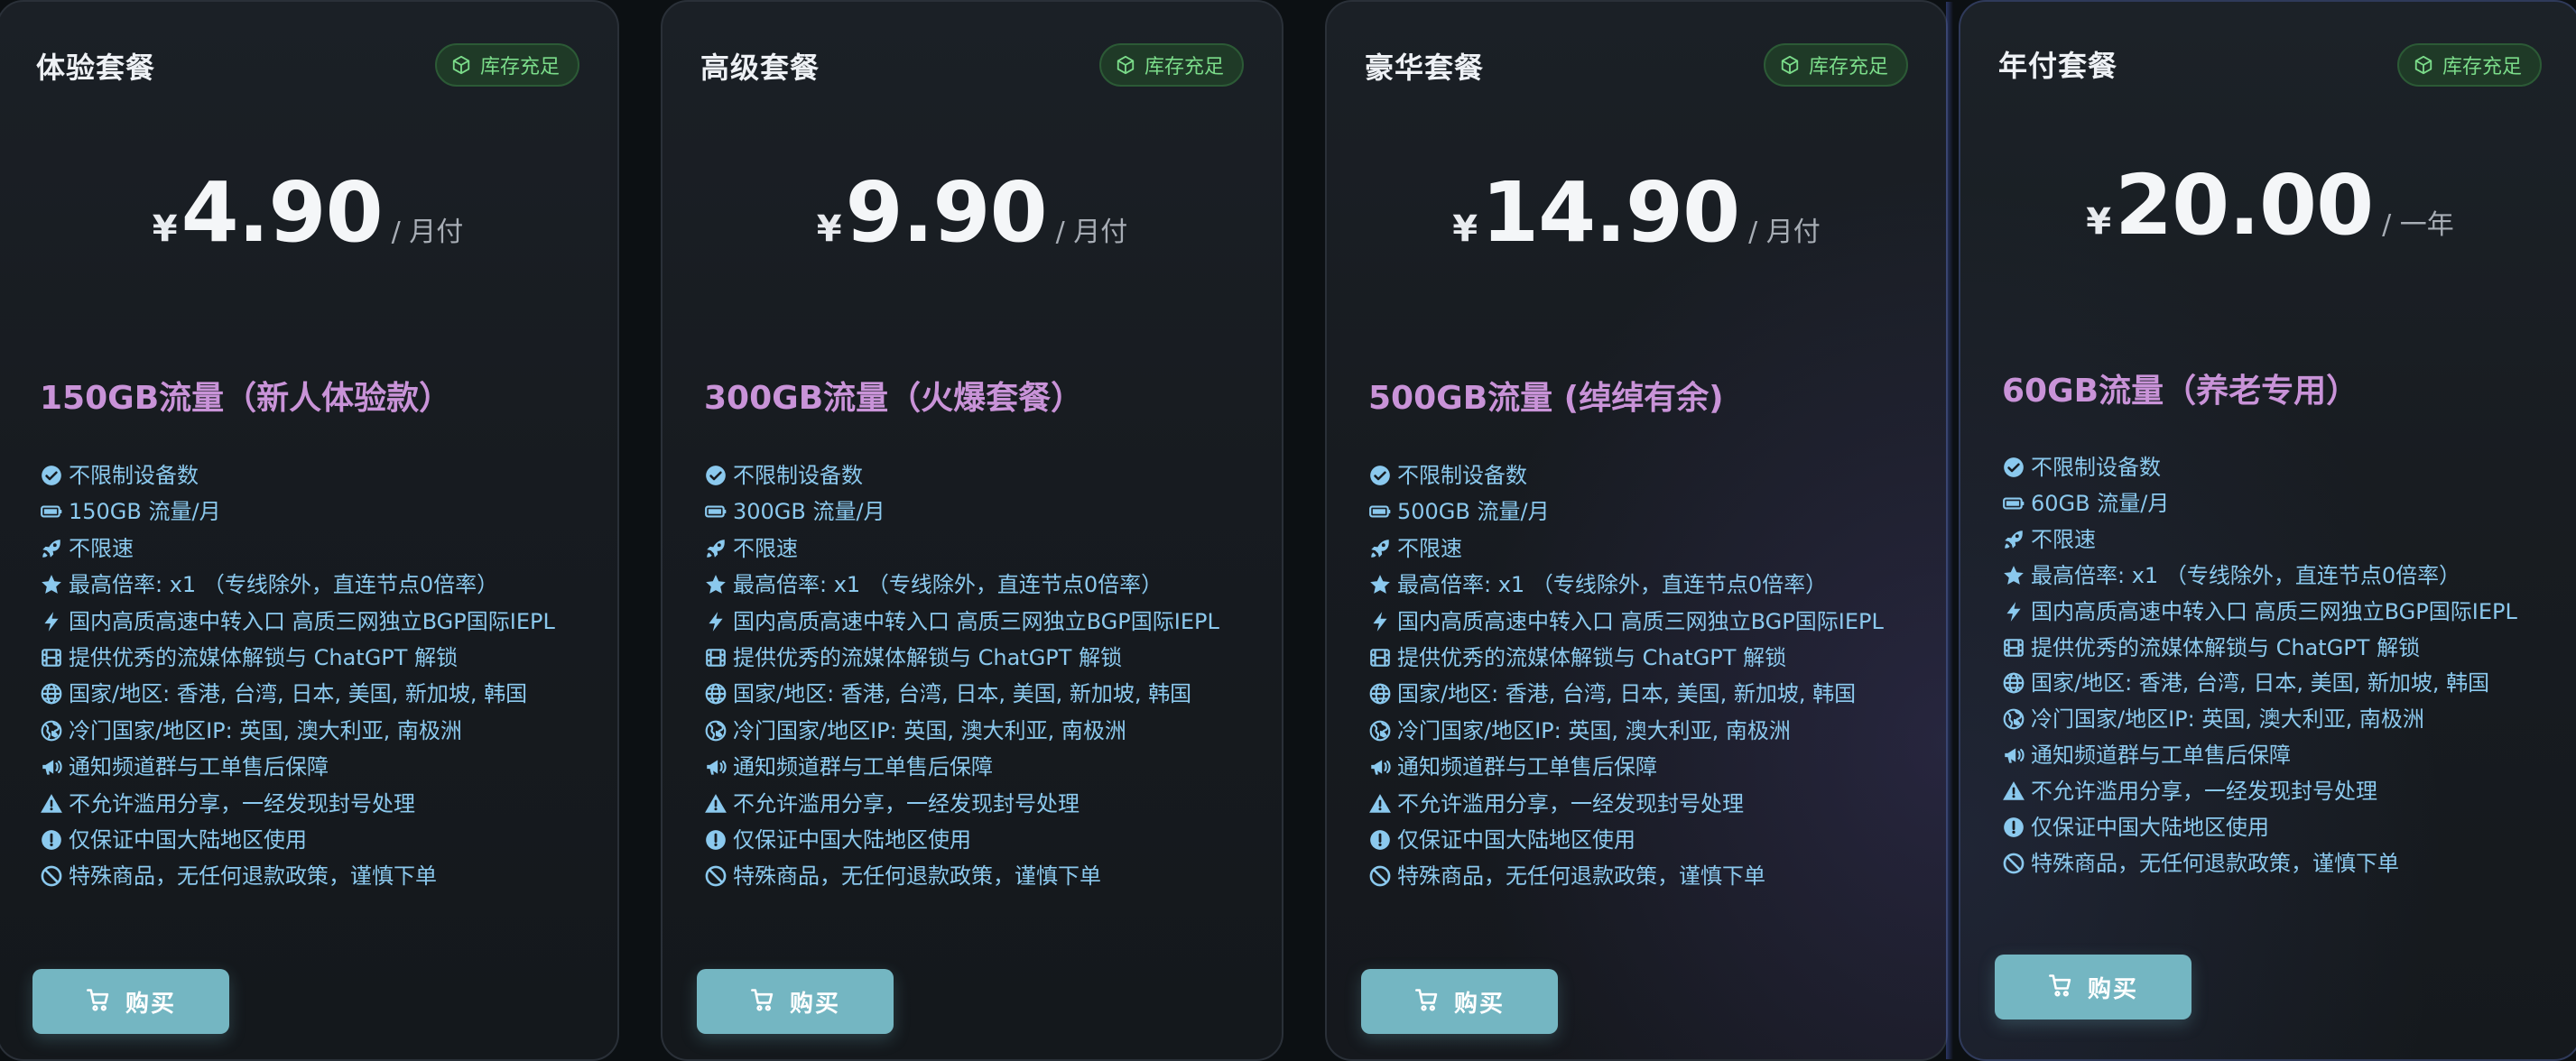 This screenshot has height=1061, width=2576. Describe the element at coordinates (2418, 225) in the screenshot. I see `price-period: / 一年` at that location.